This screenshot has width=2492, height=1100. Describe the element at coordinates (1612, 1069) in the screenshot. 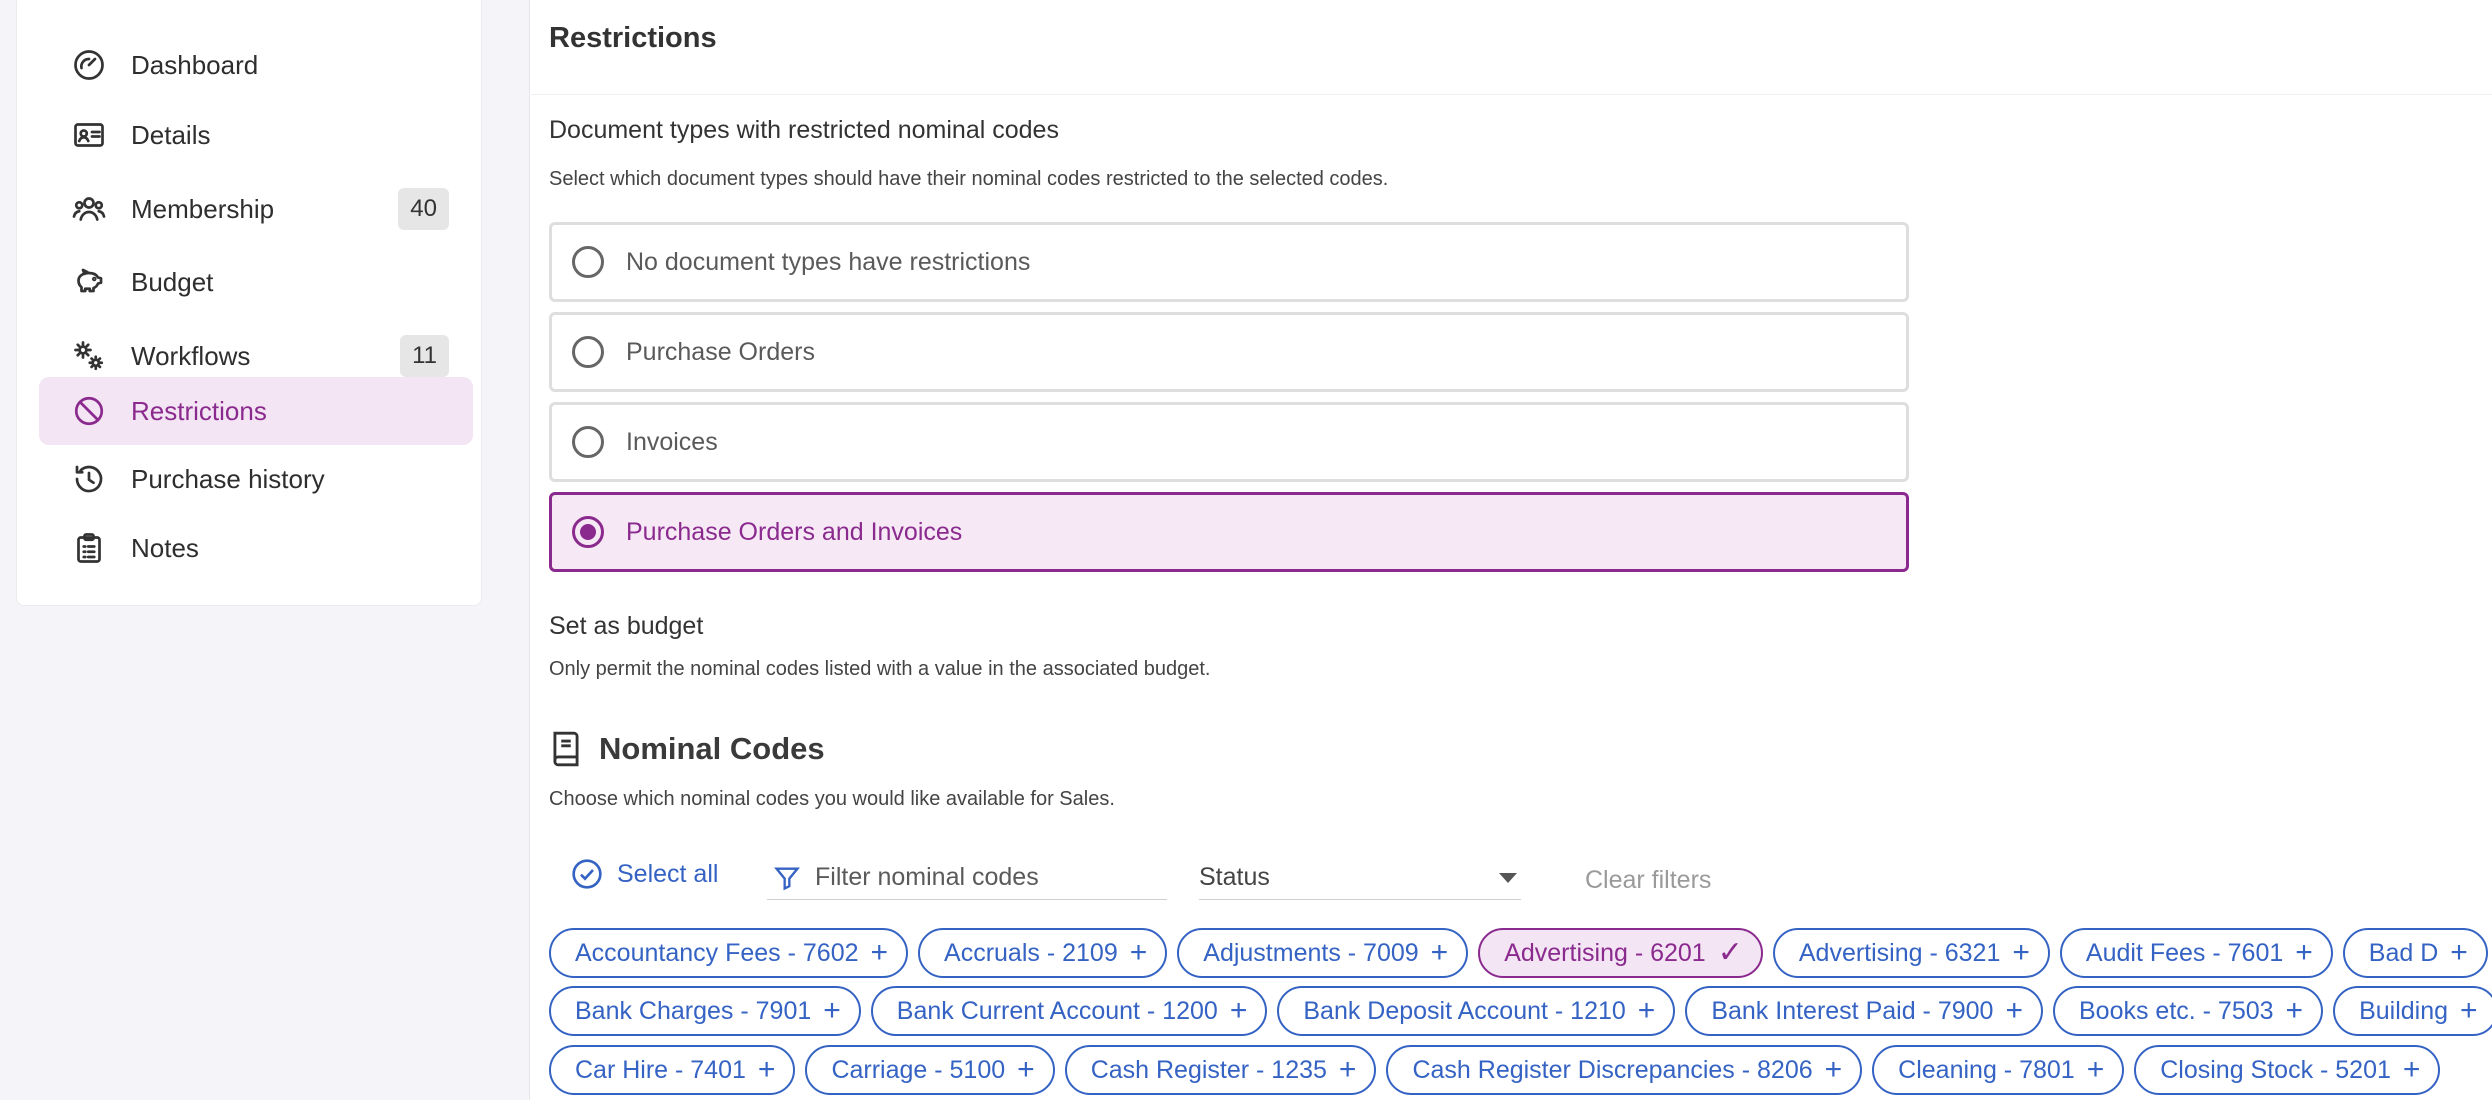

I see `chip-label: Cash Register Discrepancies - 8206` at that location.